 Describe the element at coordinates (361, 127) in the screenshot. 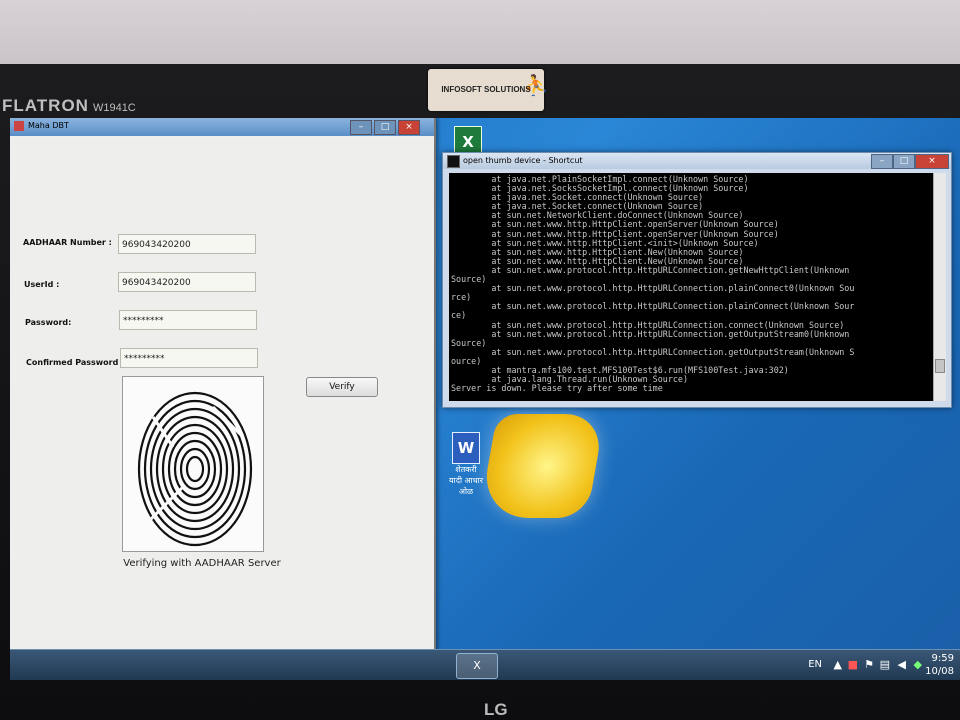

I see `minimize-button: –` at that location.